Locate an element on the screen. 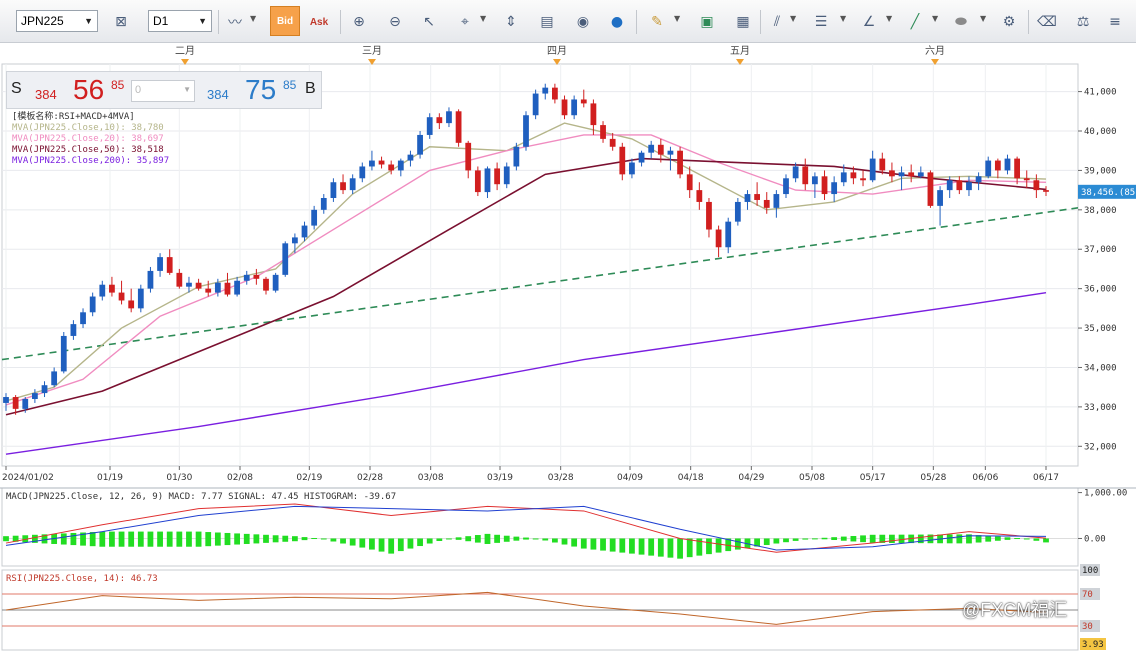 This screenshot has width=1136, height=652. cursor-icon: ↖ is located at coordinates (429, 22).